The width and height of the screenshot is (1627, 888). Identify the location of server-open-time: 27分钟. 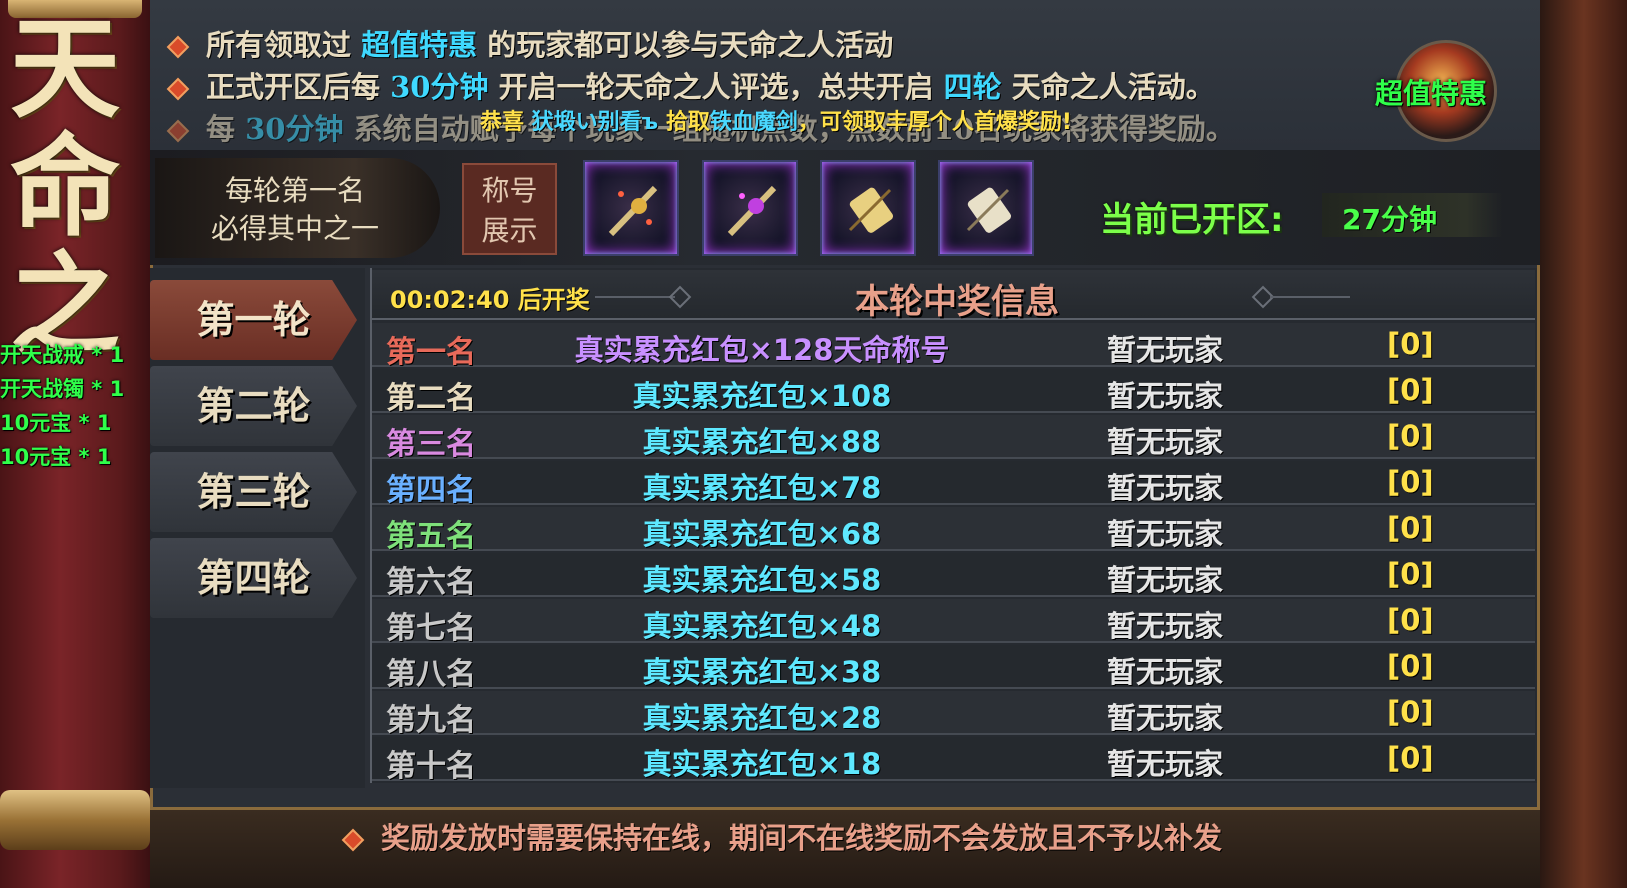
(1389, 219).